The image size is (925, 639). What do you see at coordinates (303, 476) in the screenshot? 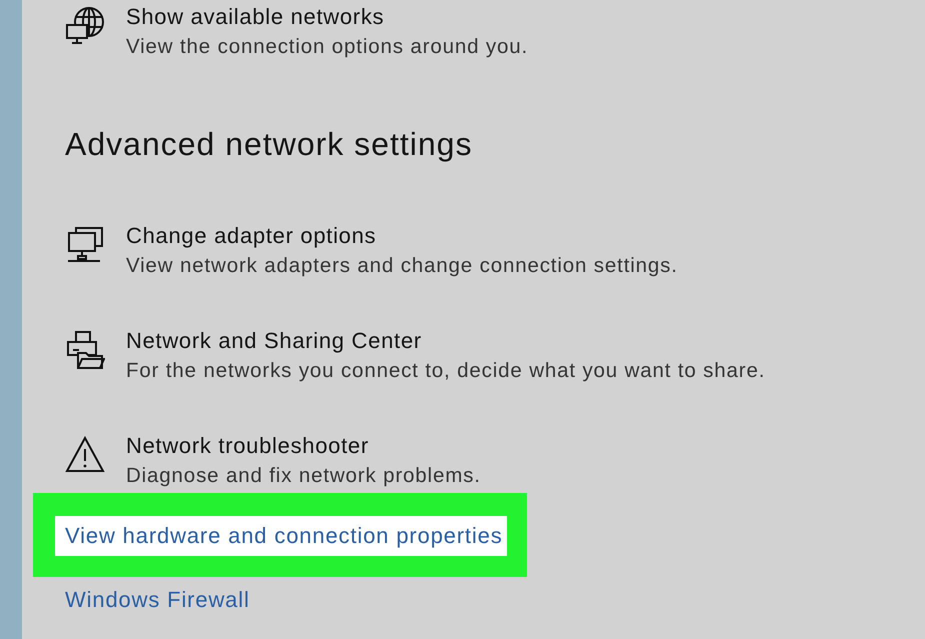
I see `setting-description: Diagnose and fix network problems.` at bounding box center [303, 476].